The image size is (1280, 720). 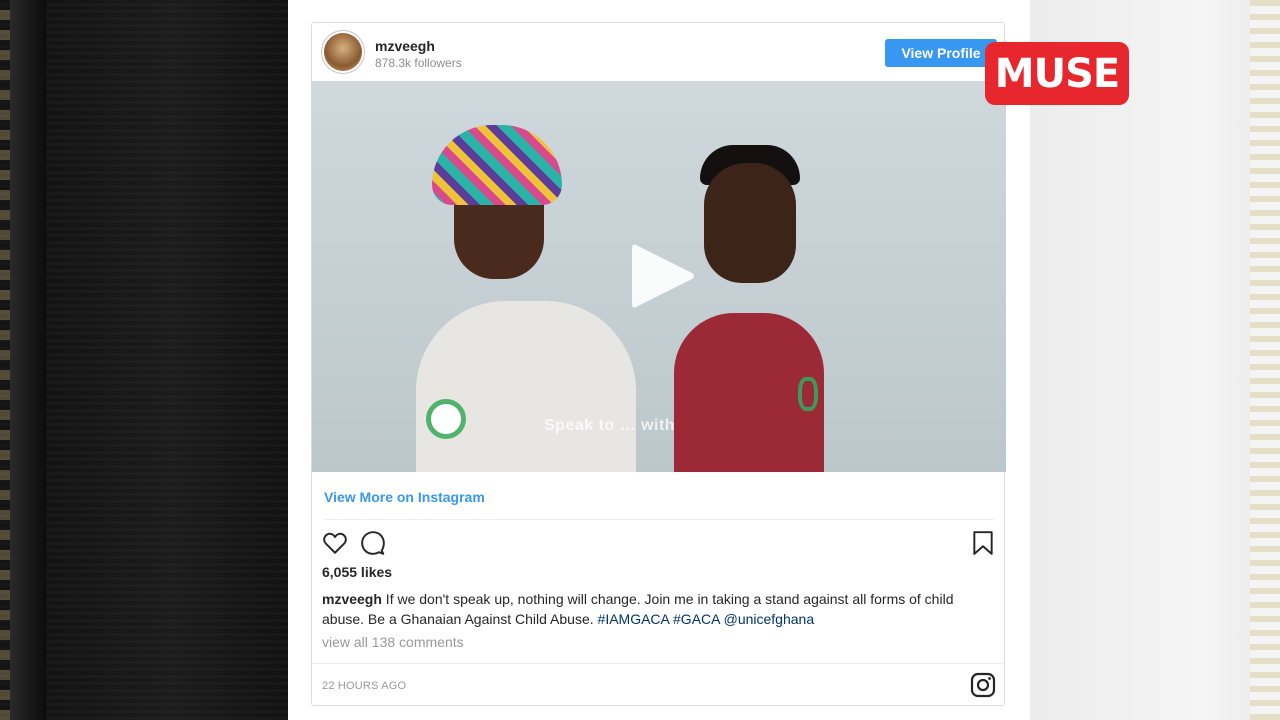 I want to click on muse-logo: MUSE, so click(x=1057, y=73).